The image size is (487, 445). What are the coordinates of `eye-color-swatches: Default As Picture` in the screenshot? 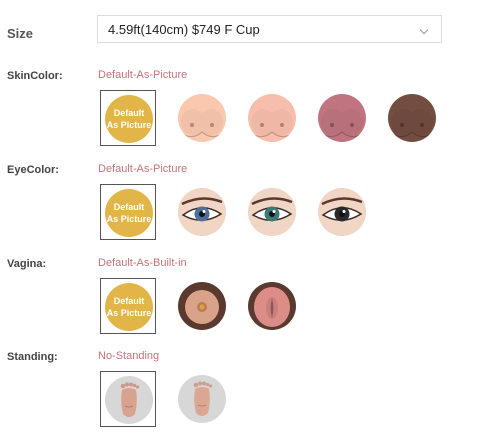 It's located at (235, 212).